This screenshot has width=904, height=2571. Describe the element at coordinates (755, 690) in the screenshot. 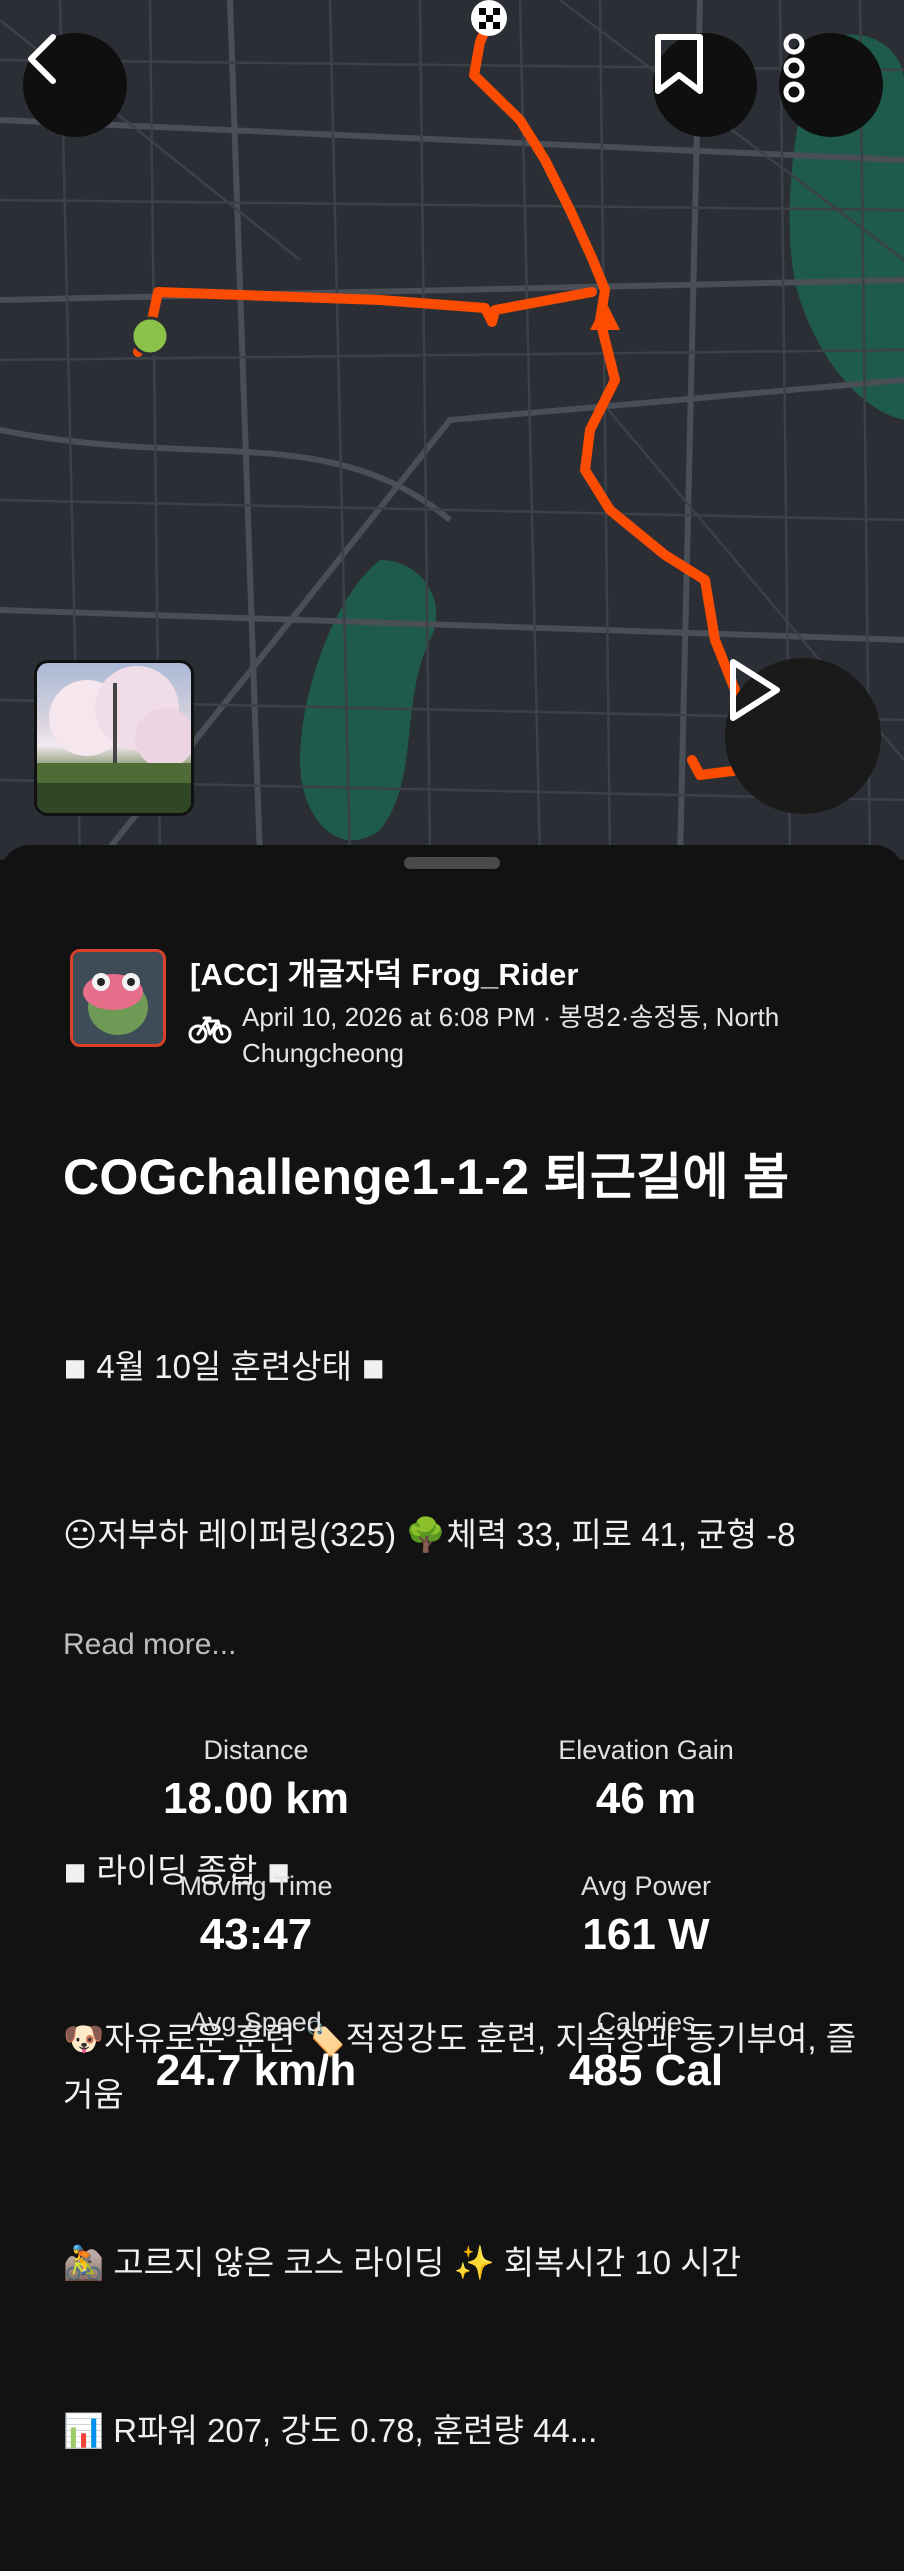

I see `play-icon` at that location.